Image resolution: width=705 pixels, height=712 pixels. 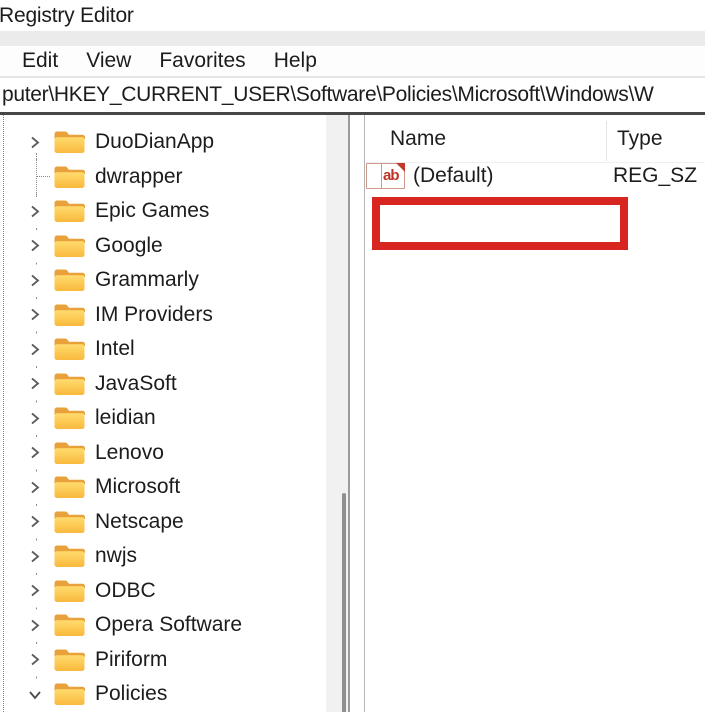 What do you see at coordinates (136, 383) in the screenshot?
I see `tree-item-label: JavaSoft` at bounding box center [136, 383].